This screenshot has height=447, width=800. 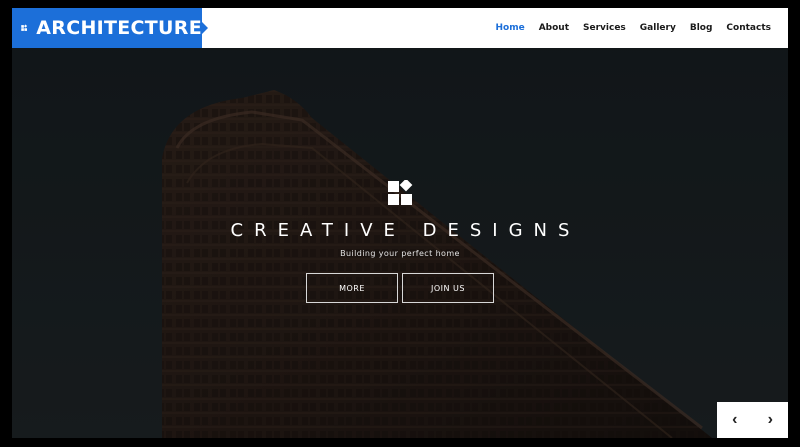 What do you see at coordinates (771, 420) in the screenshot?
I see `chevron-right-icon: ›` at bounding box center [771, 420].